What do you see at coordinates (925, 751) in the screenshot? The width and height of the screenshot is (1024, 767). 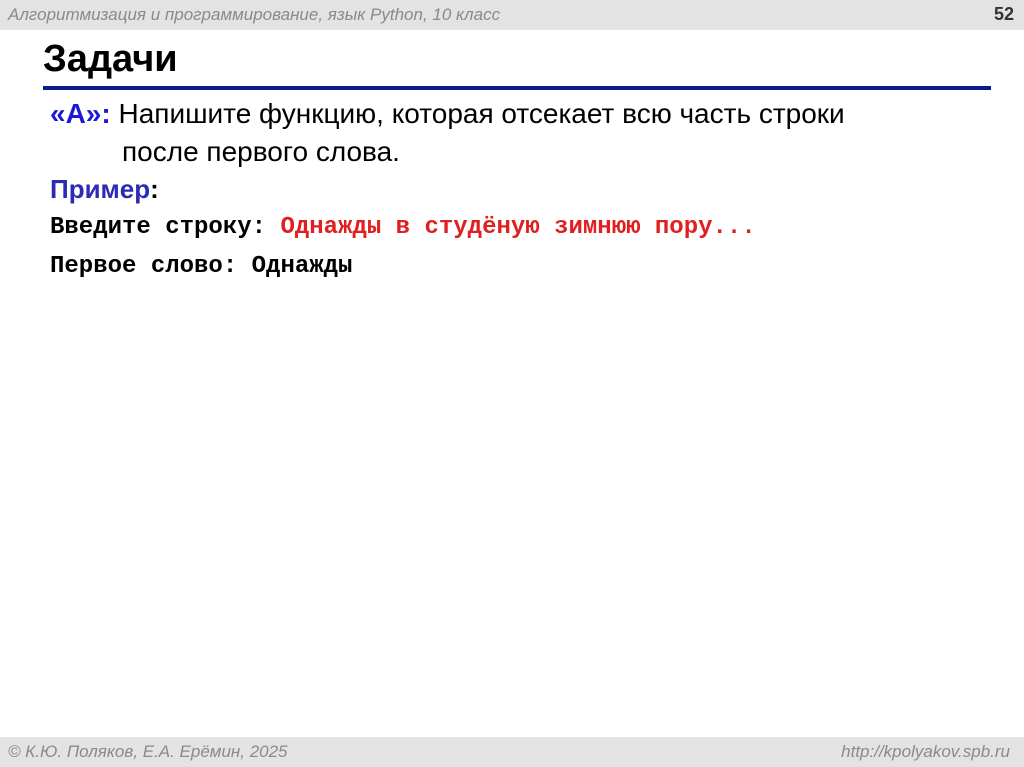 I see `footer-url: http://kpolyakov.spb.ru` at bounding box center [925, 751].